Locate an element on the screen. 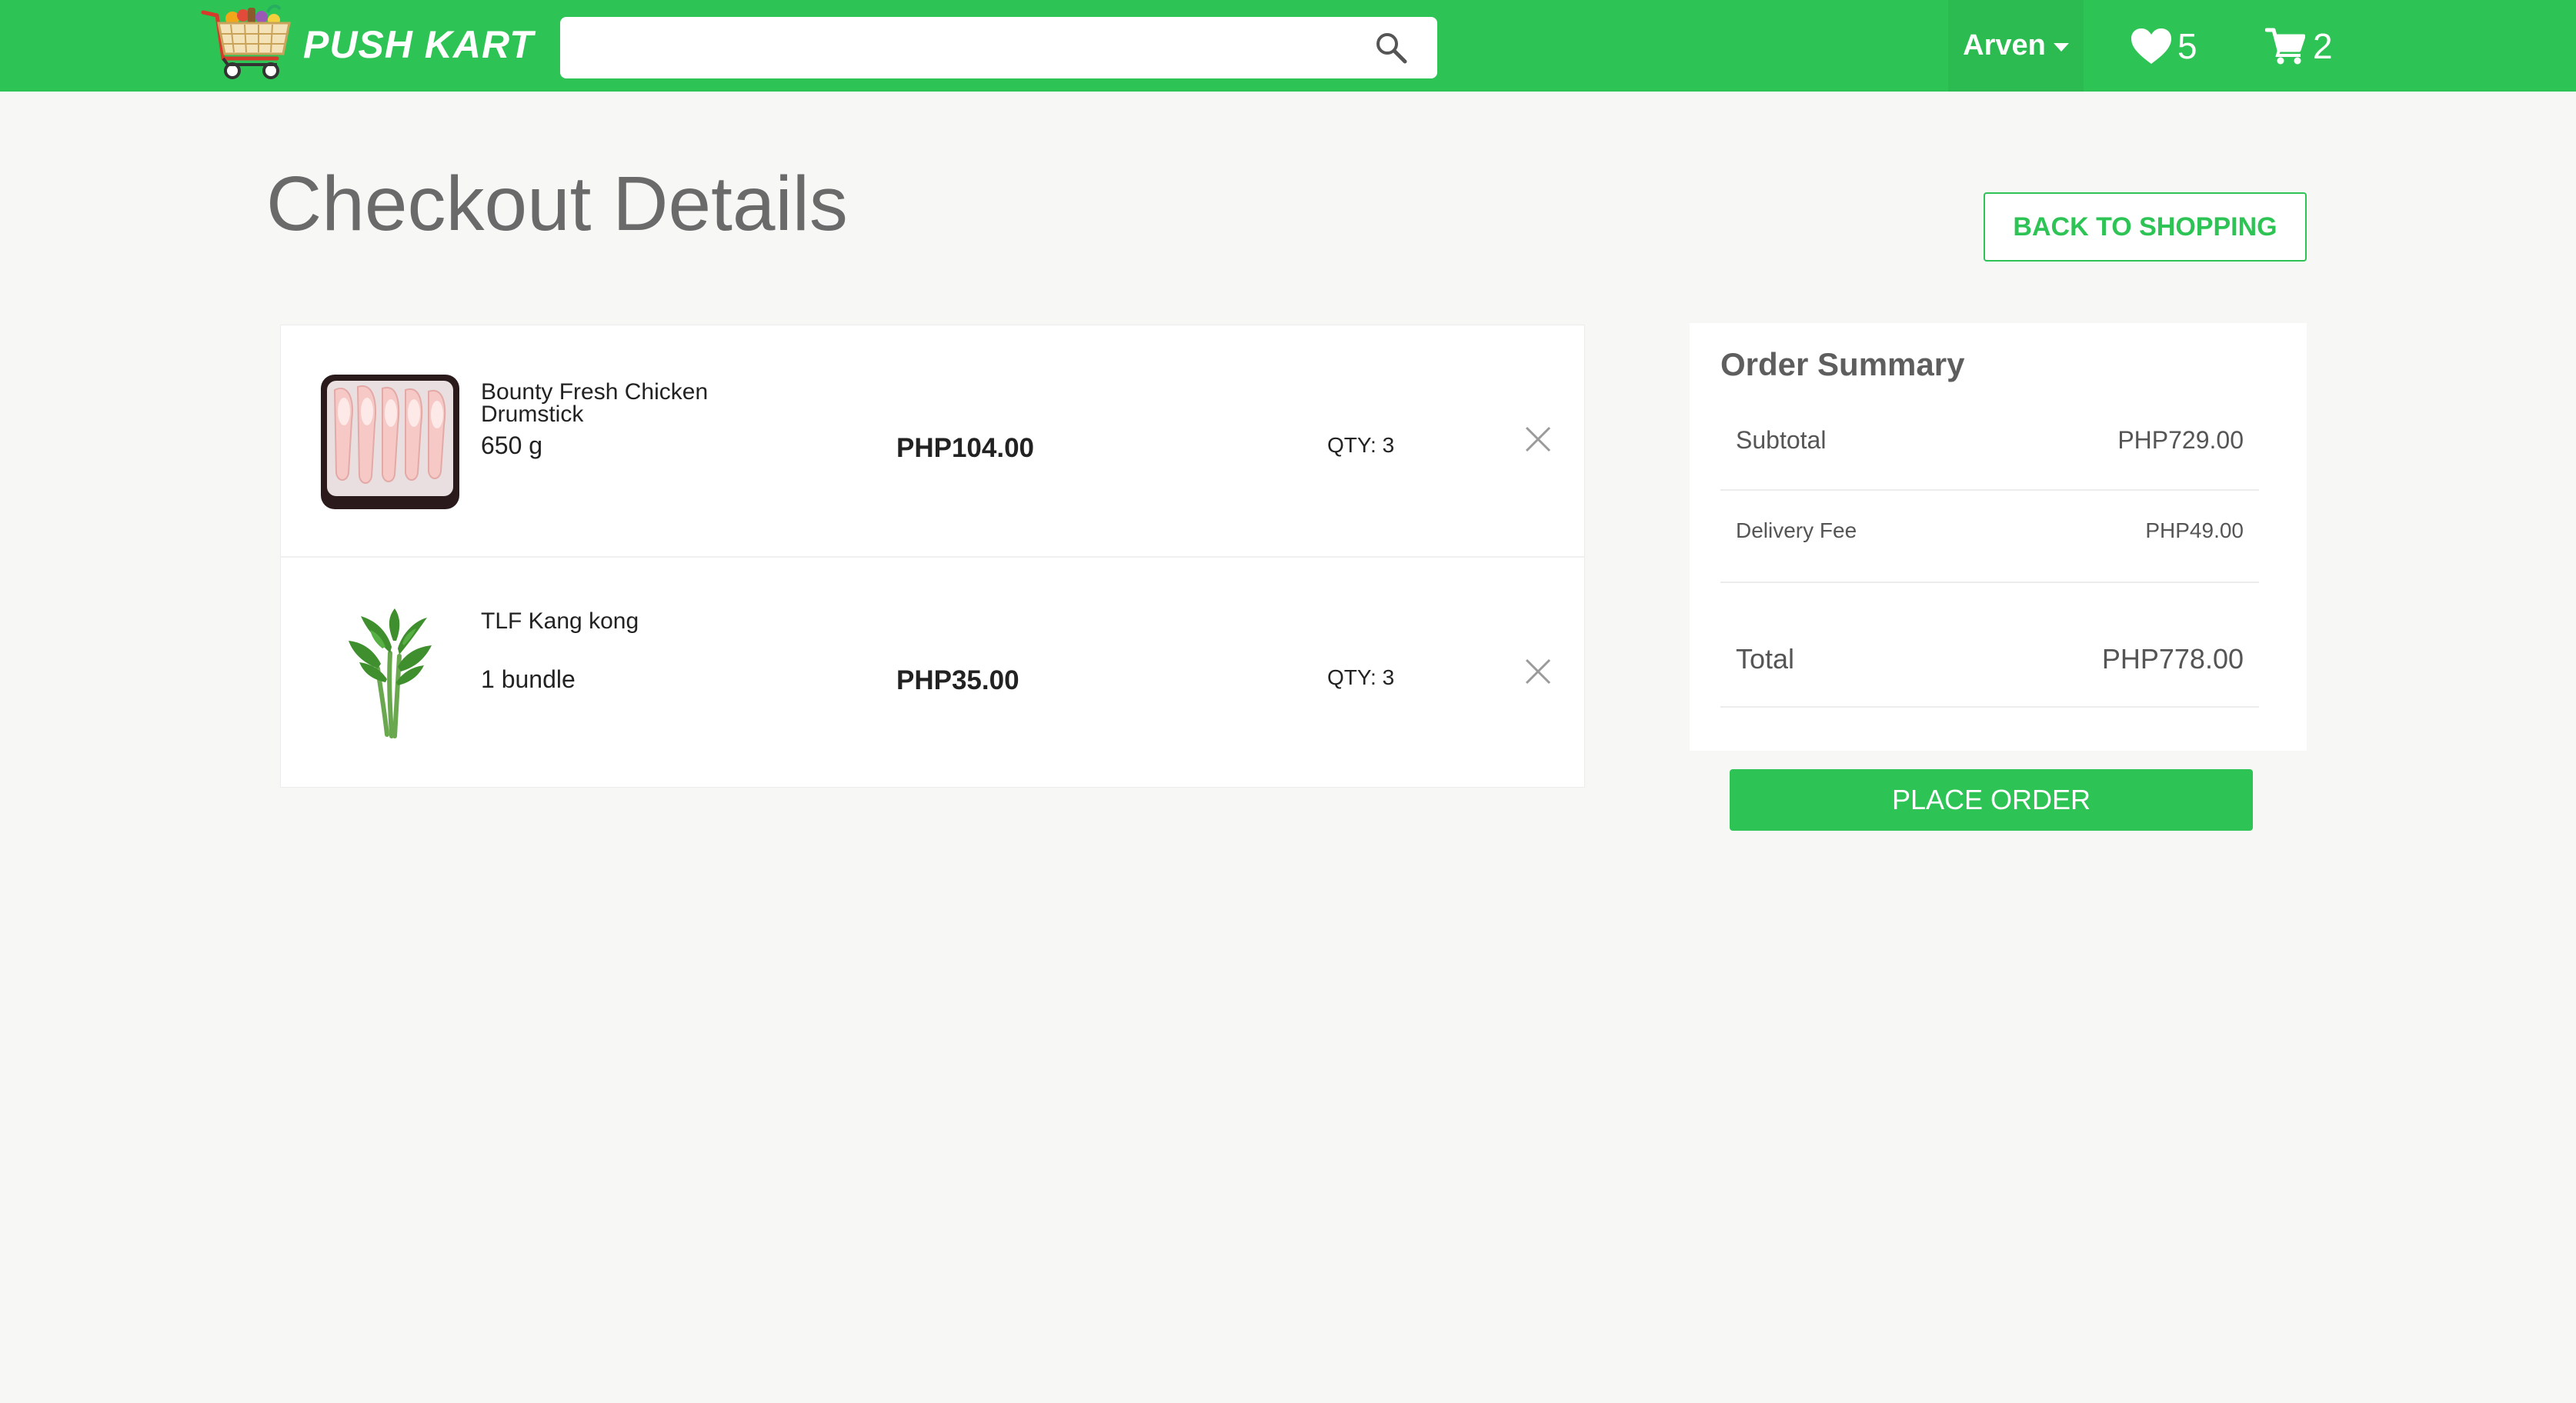 The image size is (2576, 1403). delivery-fee-label: Delivery Fee is located at coordinates (1797, 530).